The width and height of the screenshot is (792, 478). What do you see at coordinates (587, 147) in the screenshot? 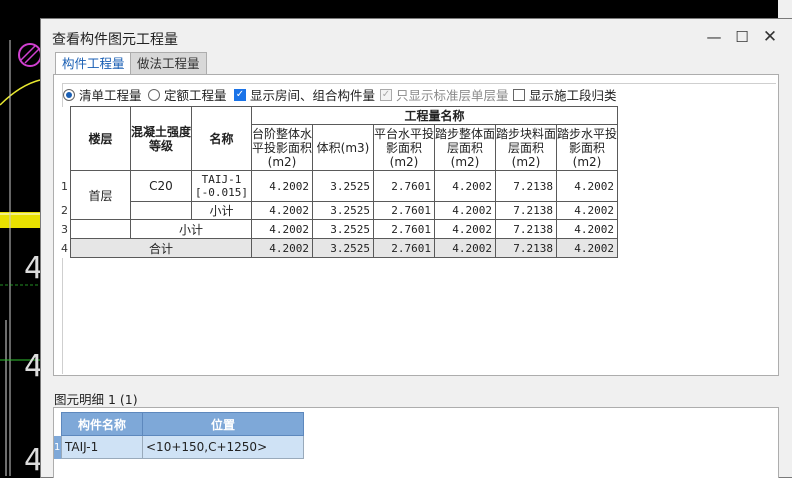
I see `header-qty: 踏步水平投影面积(m2)` at bounding box center [587, 147].